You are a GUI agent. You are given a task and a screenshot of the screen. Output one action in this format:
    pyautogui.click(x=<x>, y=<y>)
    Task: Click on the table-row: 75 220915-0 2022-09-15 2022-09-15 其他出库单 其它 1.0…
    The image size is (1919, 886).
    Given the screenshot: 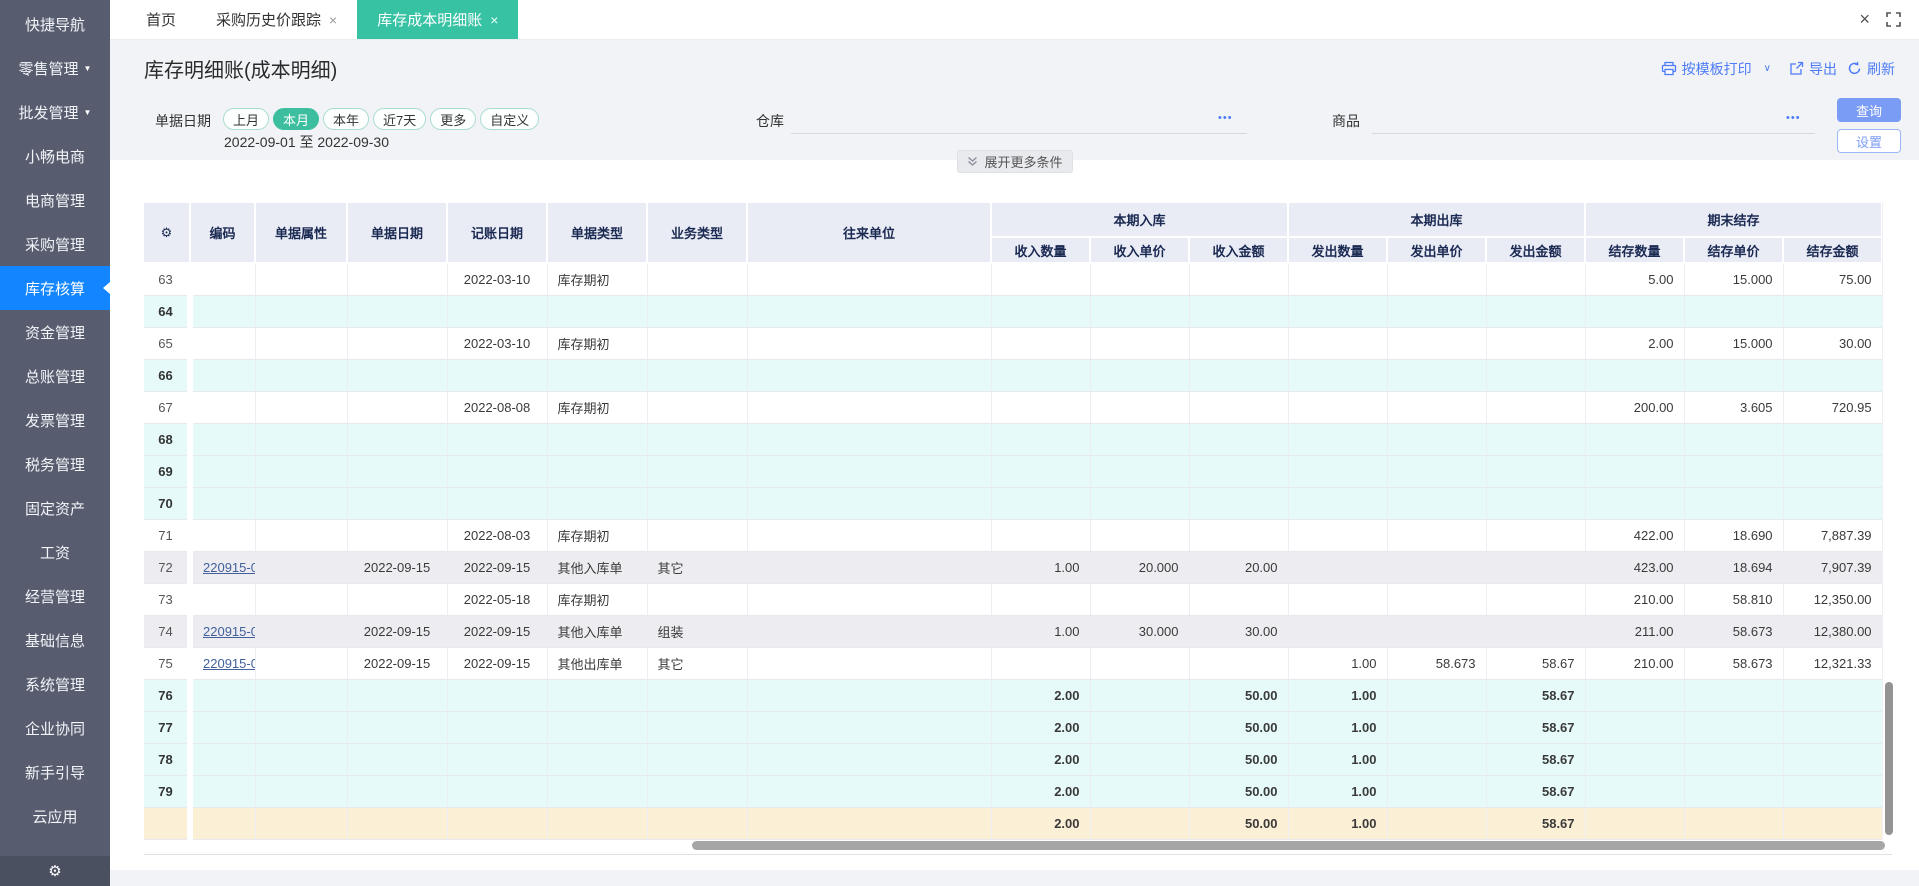 What is the action you would take?
    pyautogui.click(x=1013, y=663)
    